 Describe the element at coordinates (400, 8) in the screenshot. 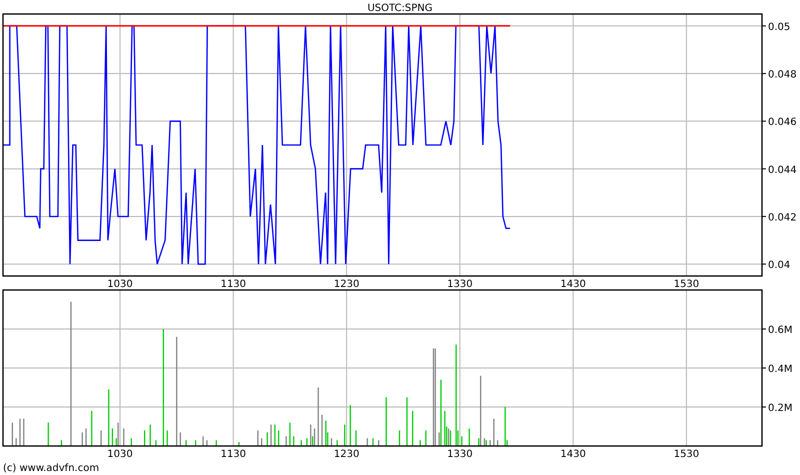

I see `chart-title: USOTC:SPNG` at that location.